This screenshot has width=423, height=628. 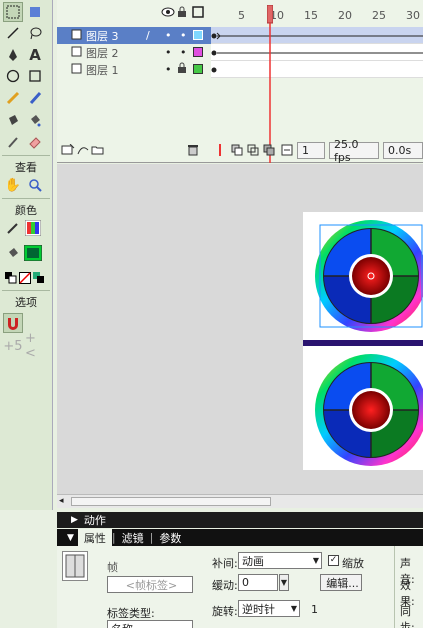 I want to click on layer-name: 图层 3, so click(x=102, y=36).